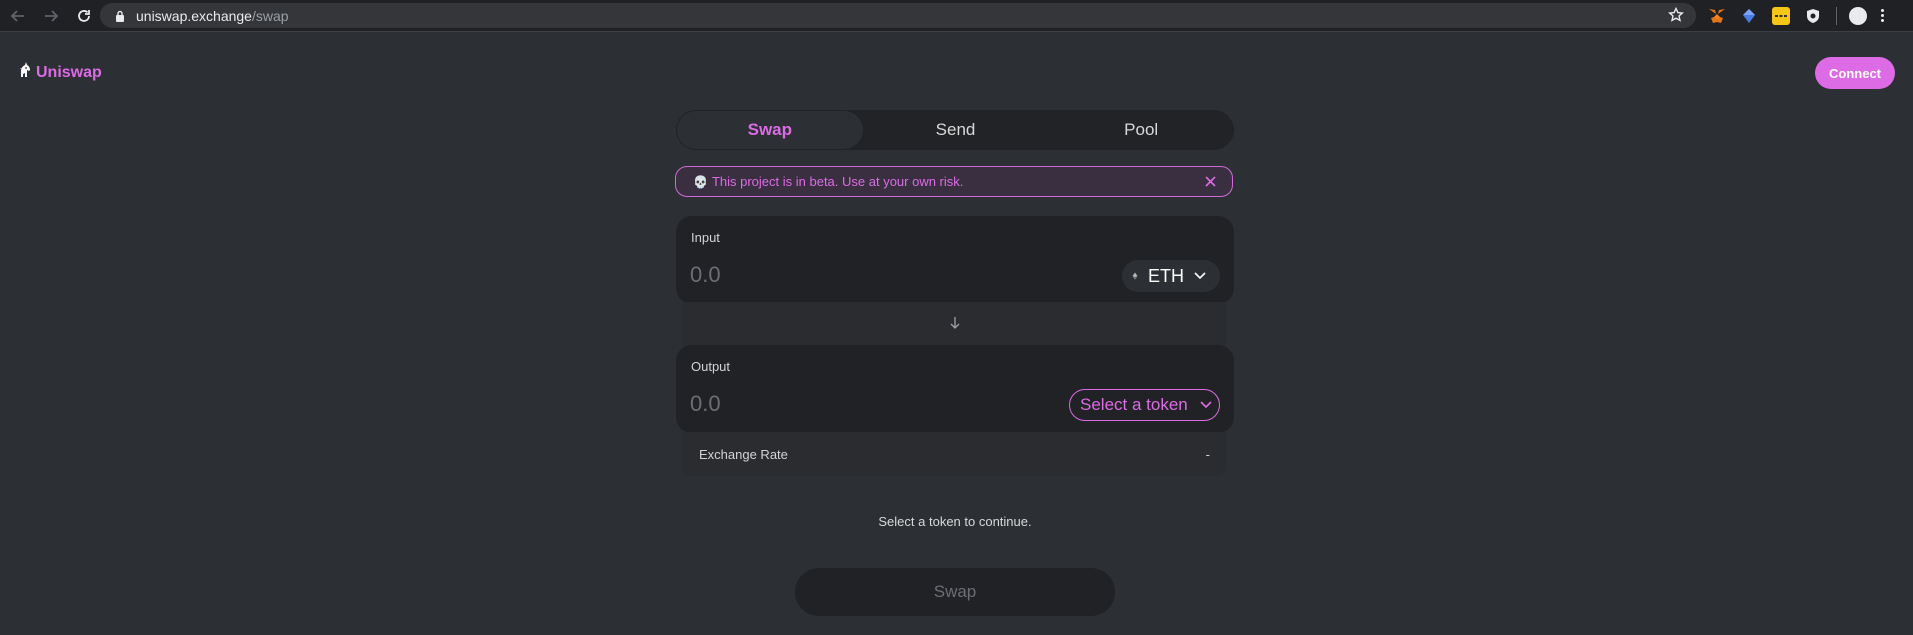 This screenshot has height=635, width=1913. What do you see at coordinates (18, 16) in the screenshot?
I see `back-arrow-icon` at bounding box center [18, 16].